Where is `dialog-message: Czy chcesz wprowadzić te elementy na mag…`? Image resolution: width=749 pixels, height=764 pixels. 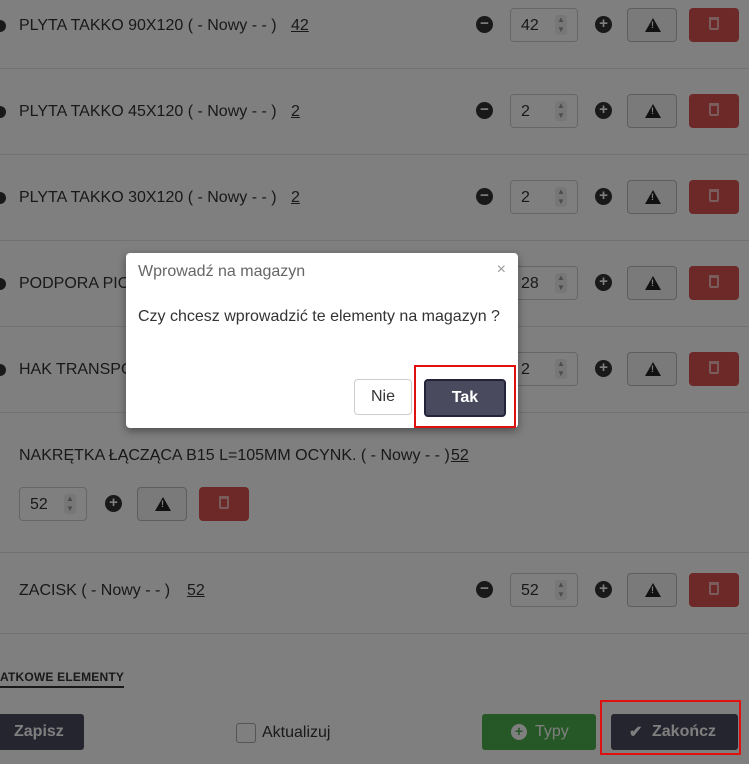 dialog-message: Czy chcesz wprowadzić te elementy na mag… is located at coordinates (319, 316).